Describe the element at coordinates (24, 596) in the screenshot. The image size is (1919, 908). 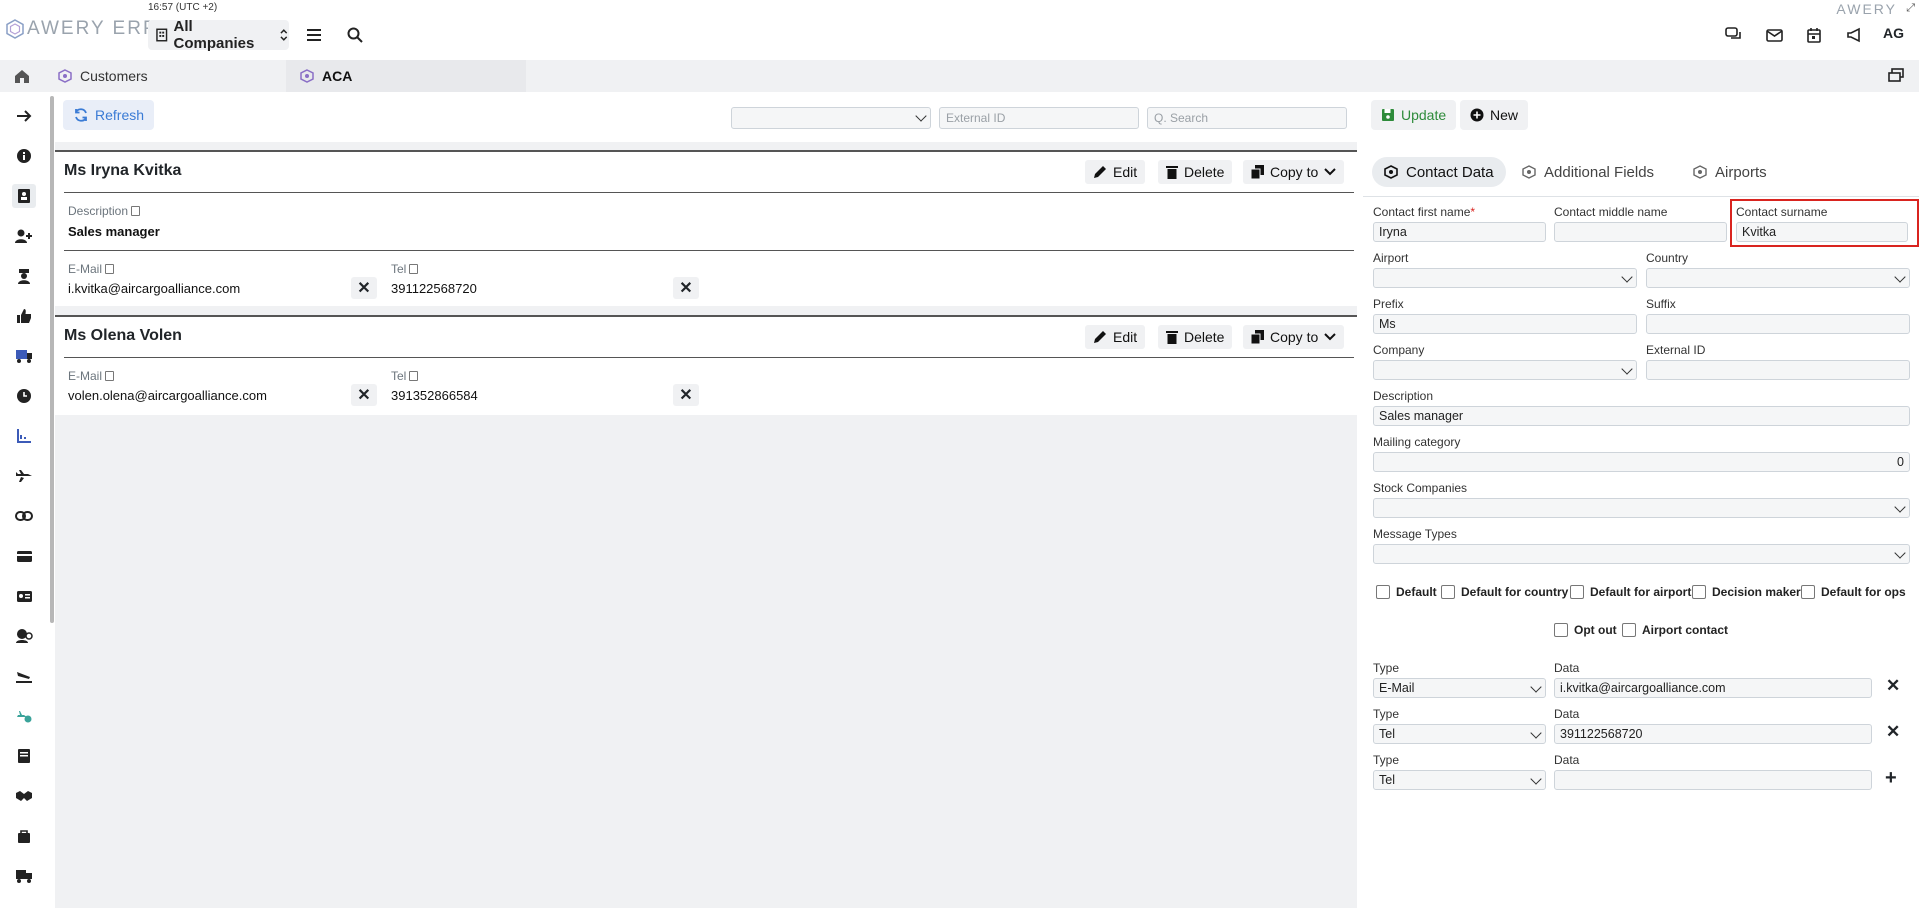
I see `id-card-icon` at that location.